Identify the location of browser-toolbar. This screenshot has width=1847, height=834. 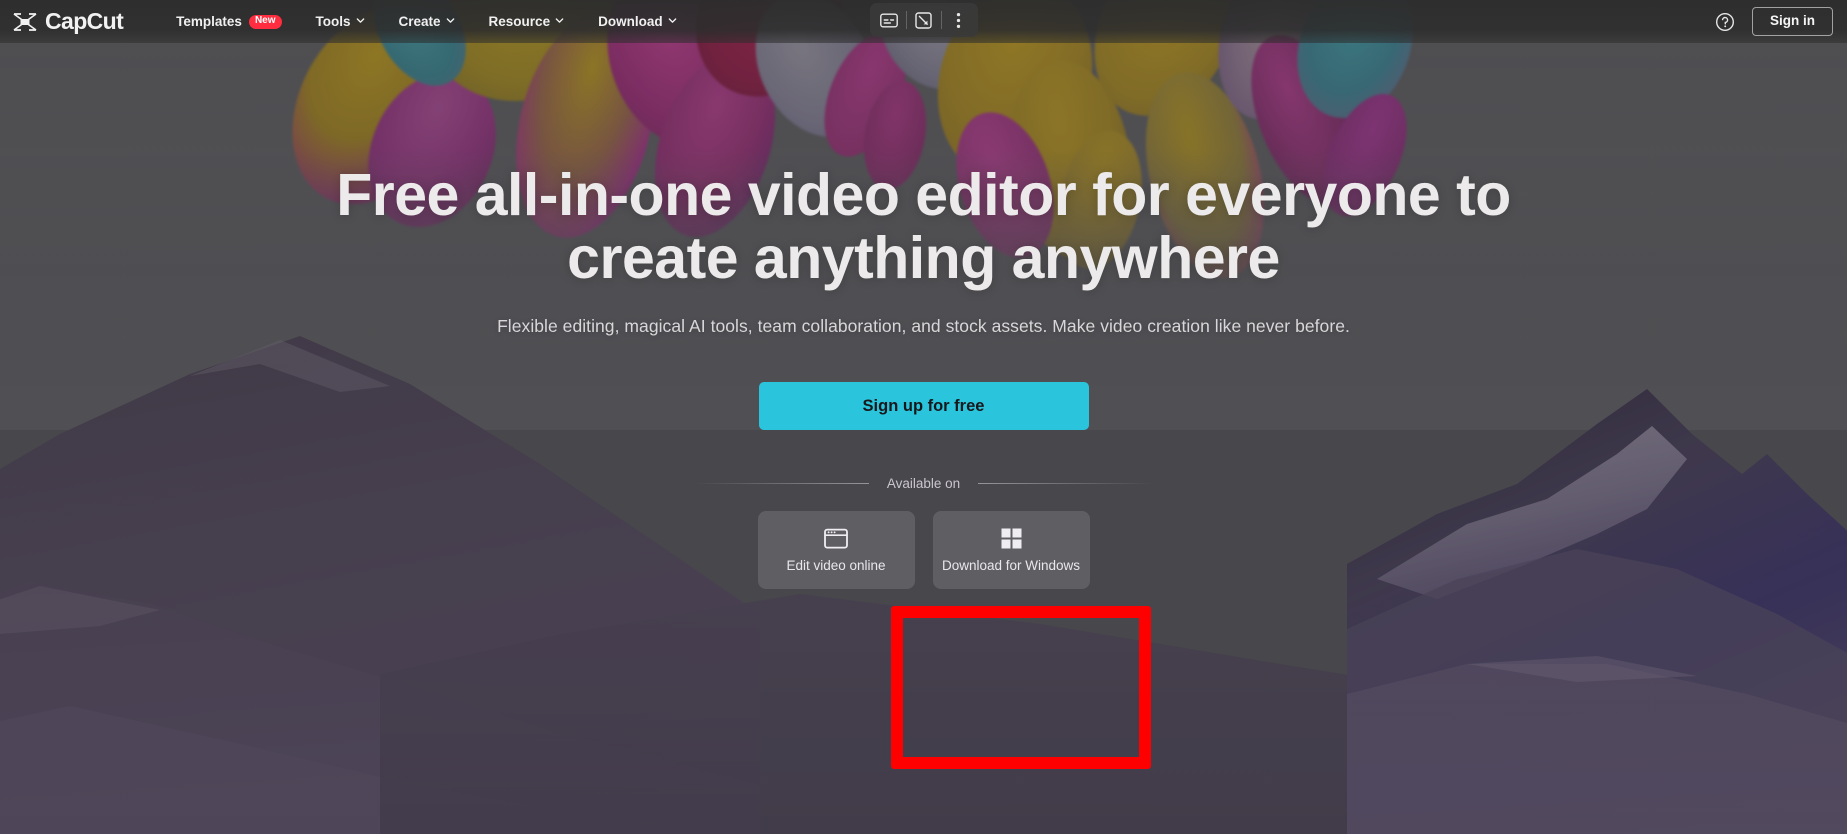
(923, 20).